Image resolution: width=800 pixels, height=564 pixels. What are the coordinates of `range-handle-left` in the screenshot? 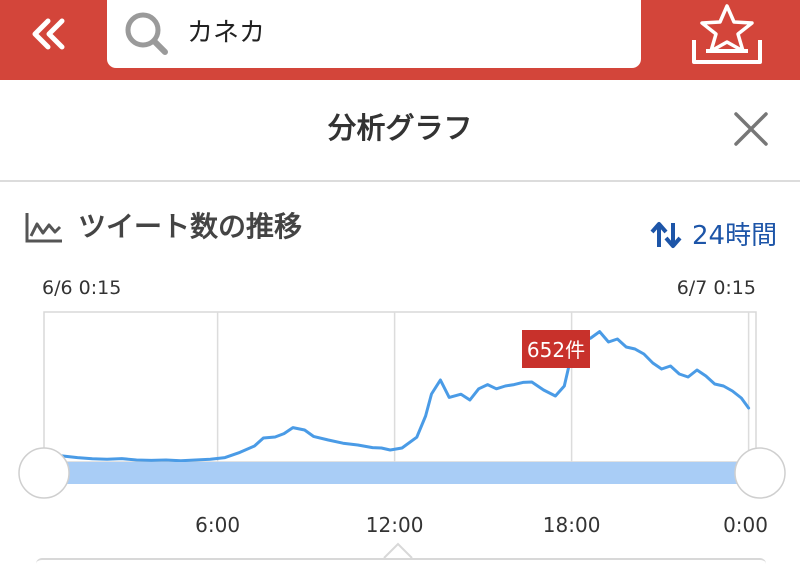 It's located at (44, 473).